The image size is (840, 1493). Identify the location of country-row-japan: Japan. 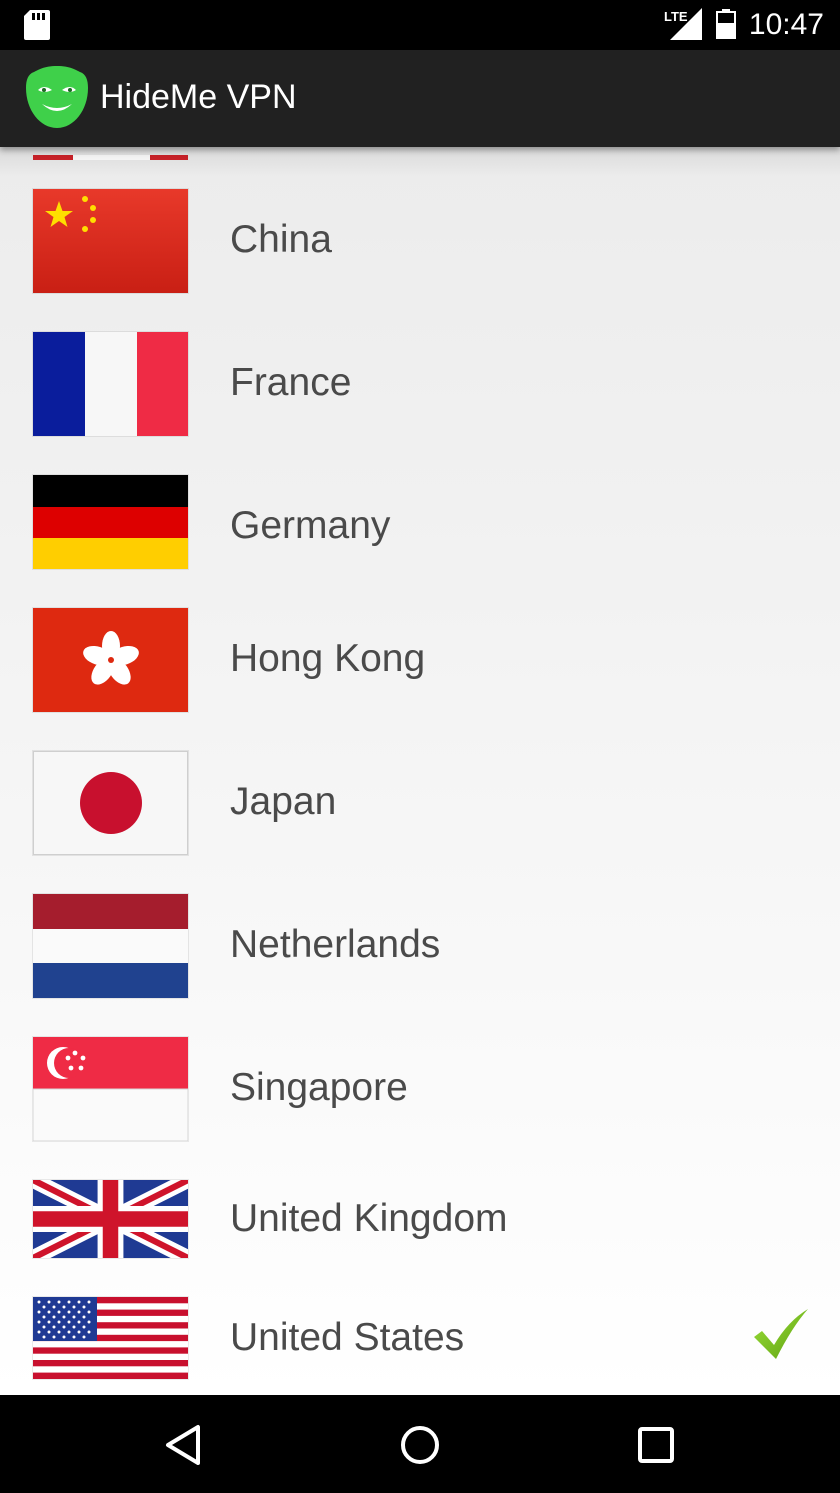
(420, 799).